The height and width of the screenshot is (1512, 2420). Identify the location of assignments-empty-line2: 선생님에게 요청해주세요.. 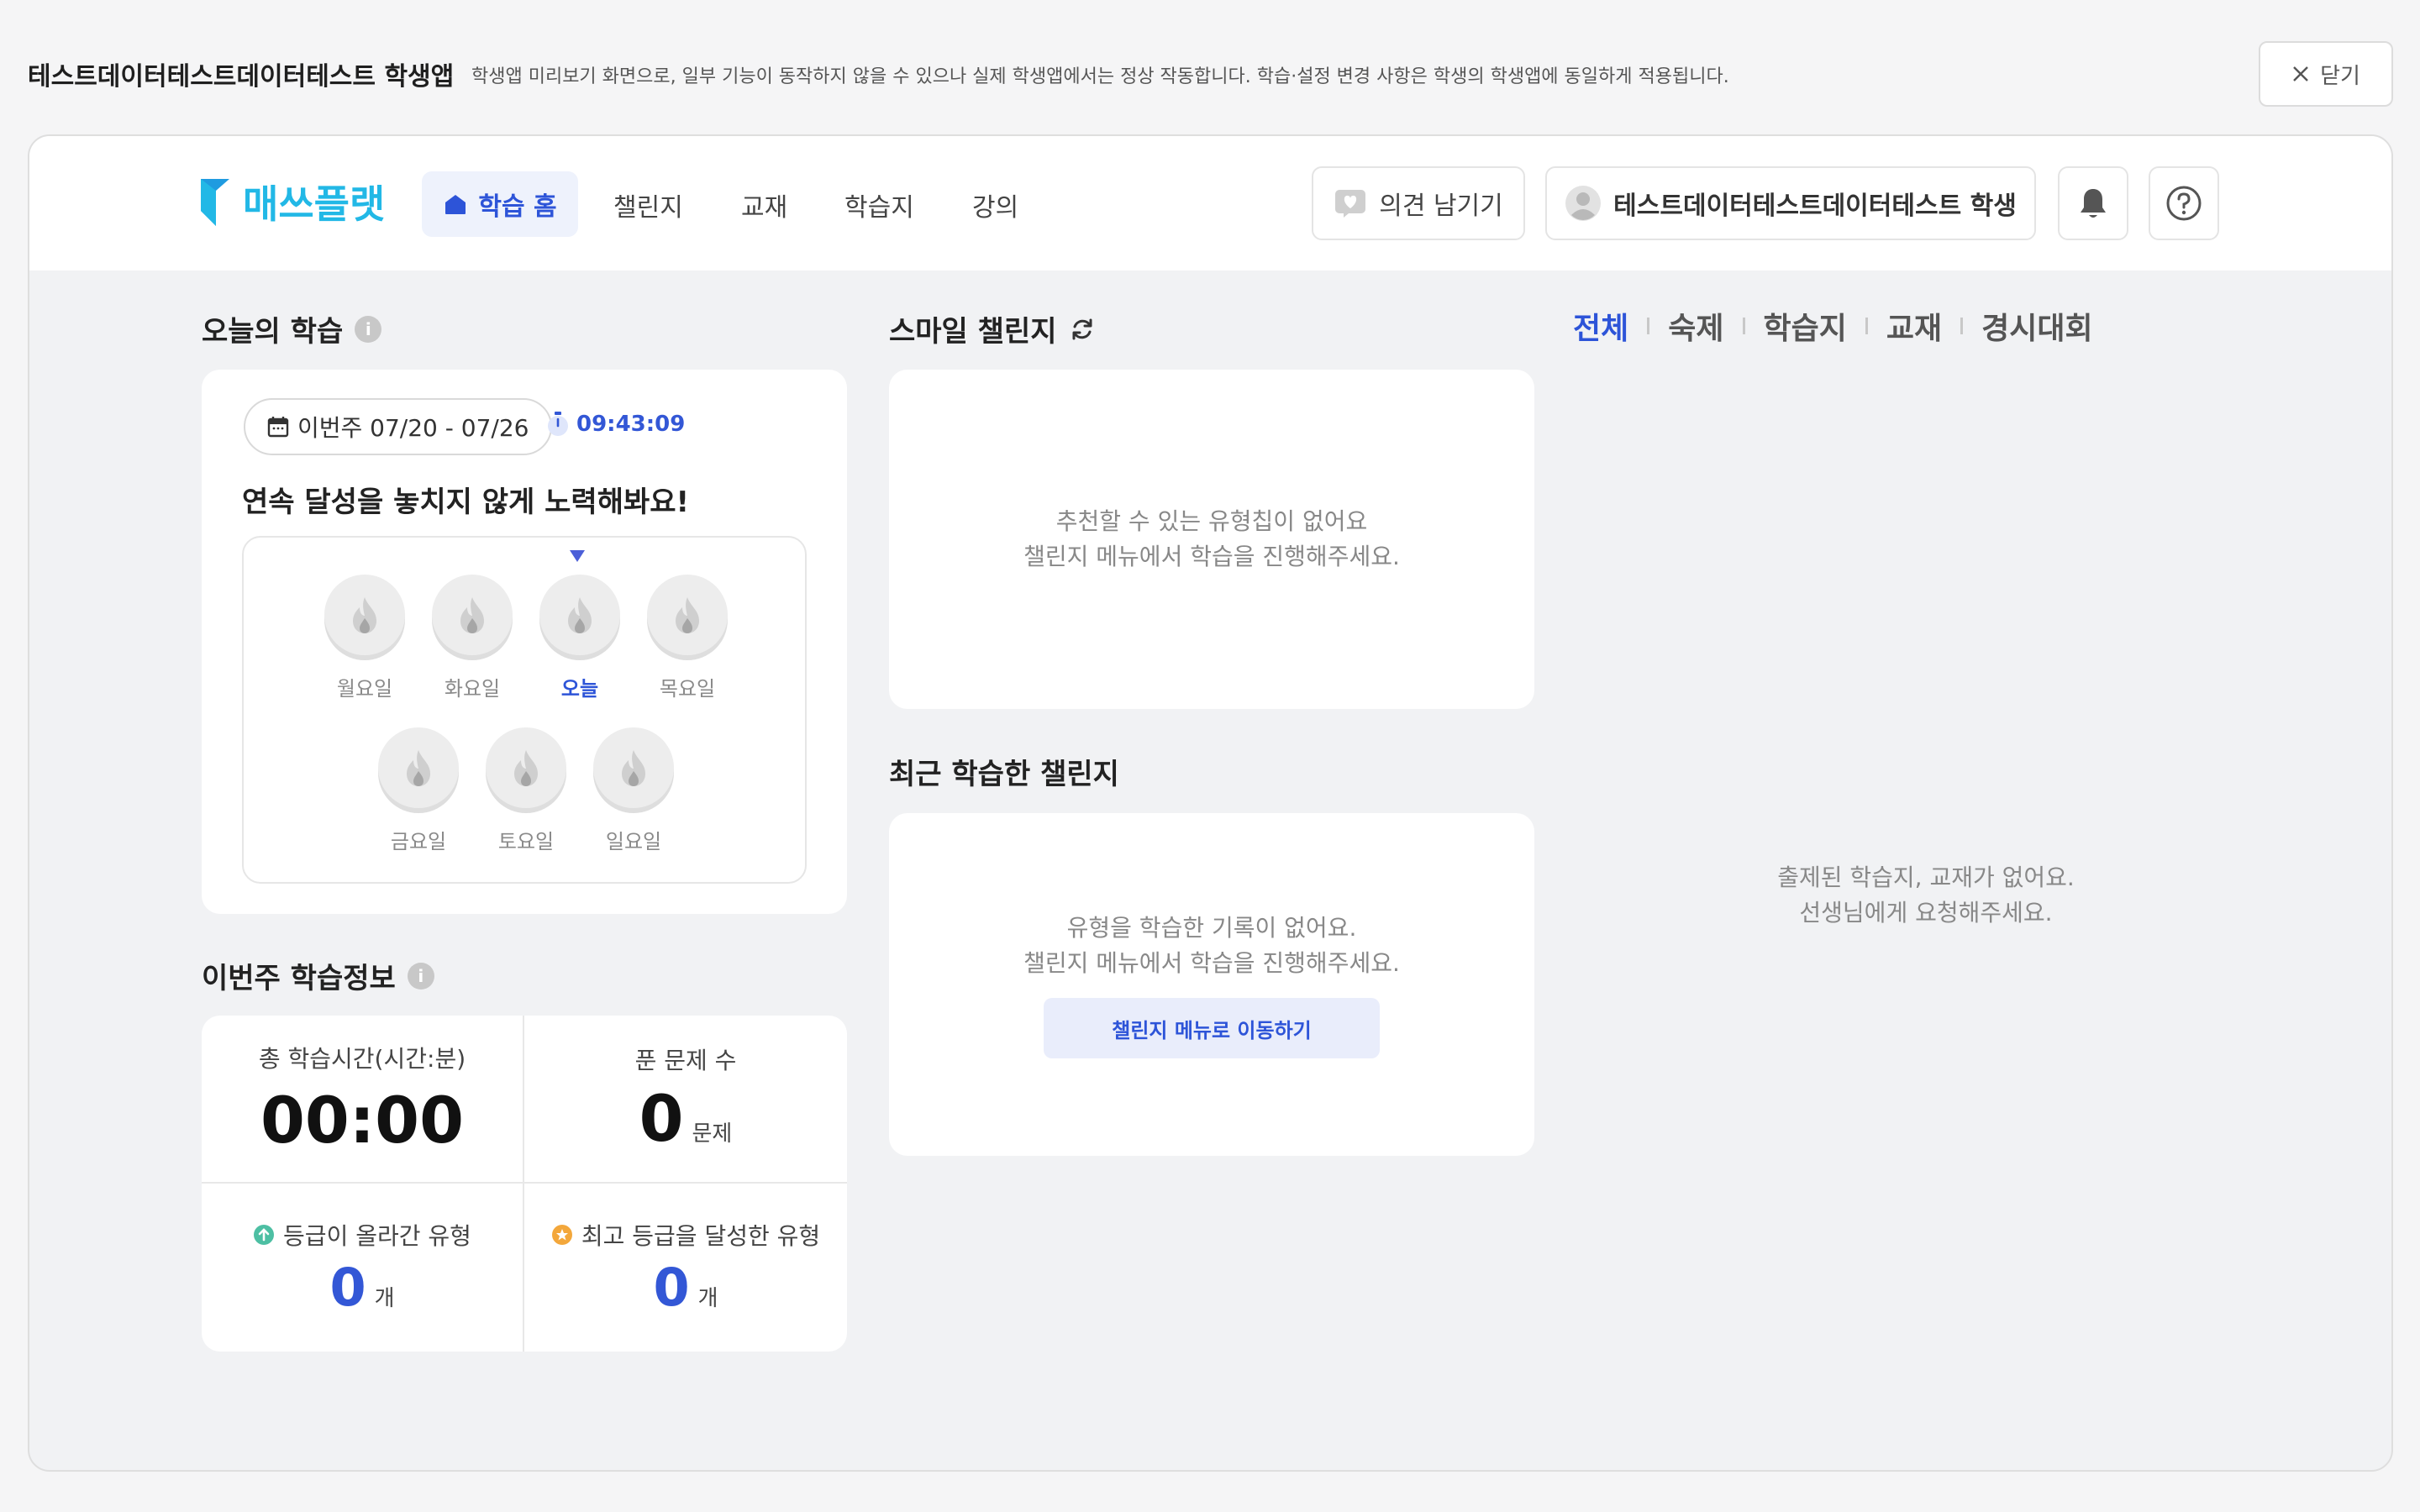
(1926, 913).